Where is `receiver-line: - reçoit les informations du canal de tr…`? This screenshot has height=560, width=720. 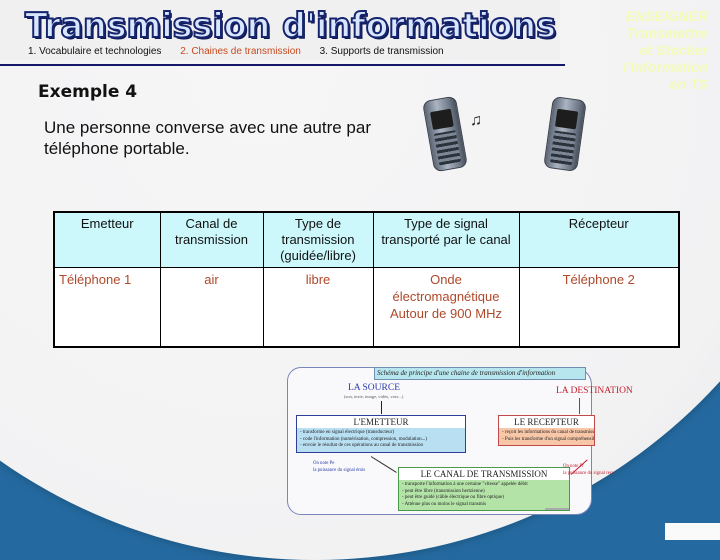
receiver-line: - reçoit les informations du canal de tr… is located at coordinates (548, 432).